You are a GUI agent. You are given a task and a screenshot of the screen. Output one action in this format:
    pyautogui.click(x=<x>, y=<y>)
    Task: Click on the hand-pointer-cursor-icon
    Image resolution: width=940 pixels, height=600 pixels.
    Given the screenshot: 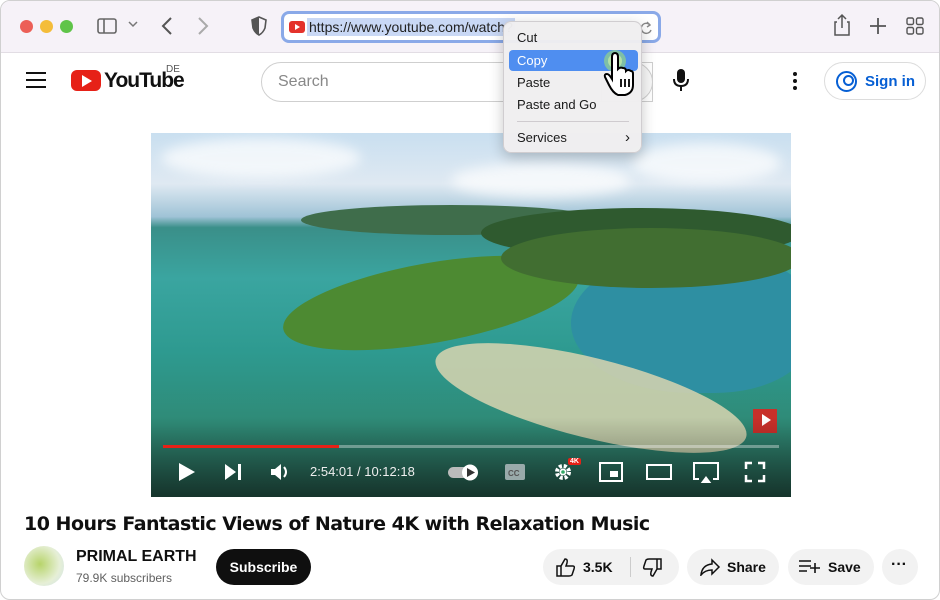 What is the action you would take?
    pyautogui.click(x=618, y=73)
    